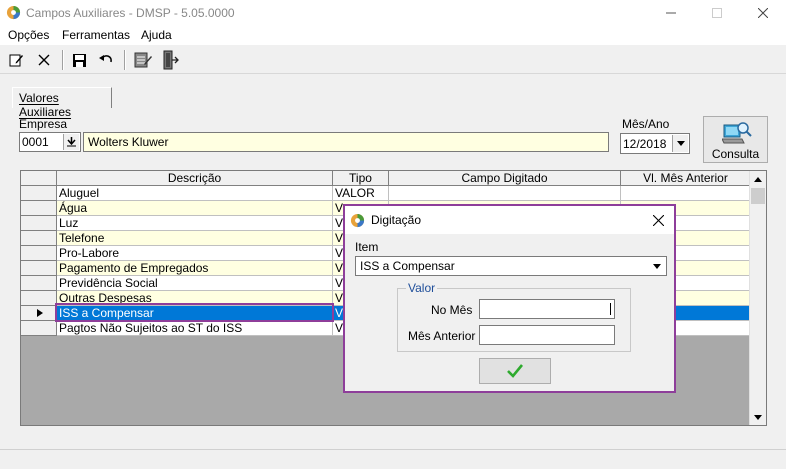 The width and height of the screenshot is (786, 469). What do you see at coordinates (195, 178) in the screenshot?
I see `col-descricao: Descrição` at bounding box center [195, 178].